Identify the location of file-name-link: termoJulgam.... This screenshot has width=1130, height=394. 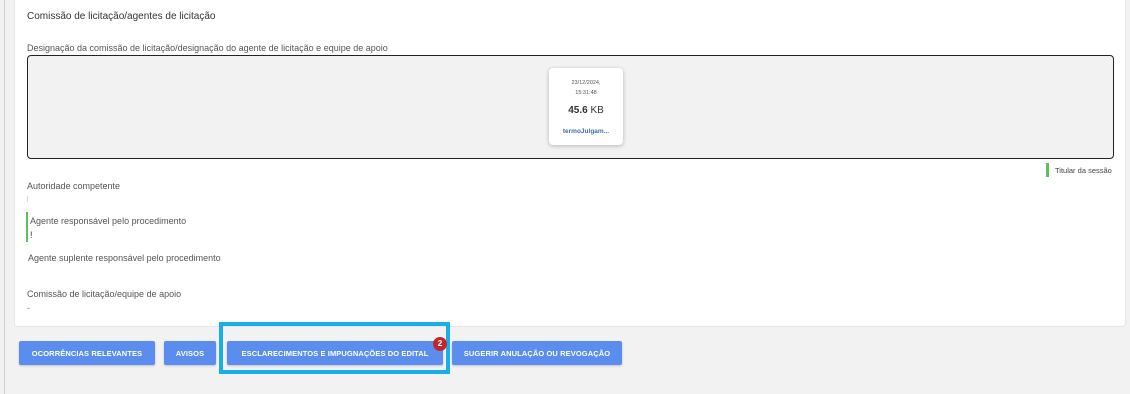
(586, 131).